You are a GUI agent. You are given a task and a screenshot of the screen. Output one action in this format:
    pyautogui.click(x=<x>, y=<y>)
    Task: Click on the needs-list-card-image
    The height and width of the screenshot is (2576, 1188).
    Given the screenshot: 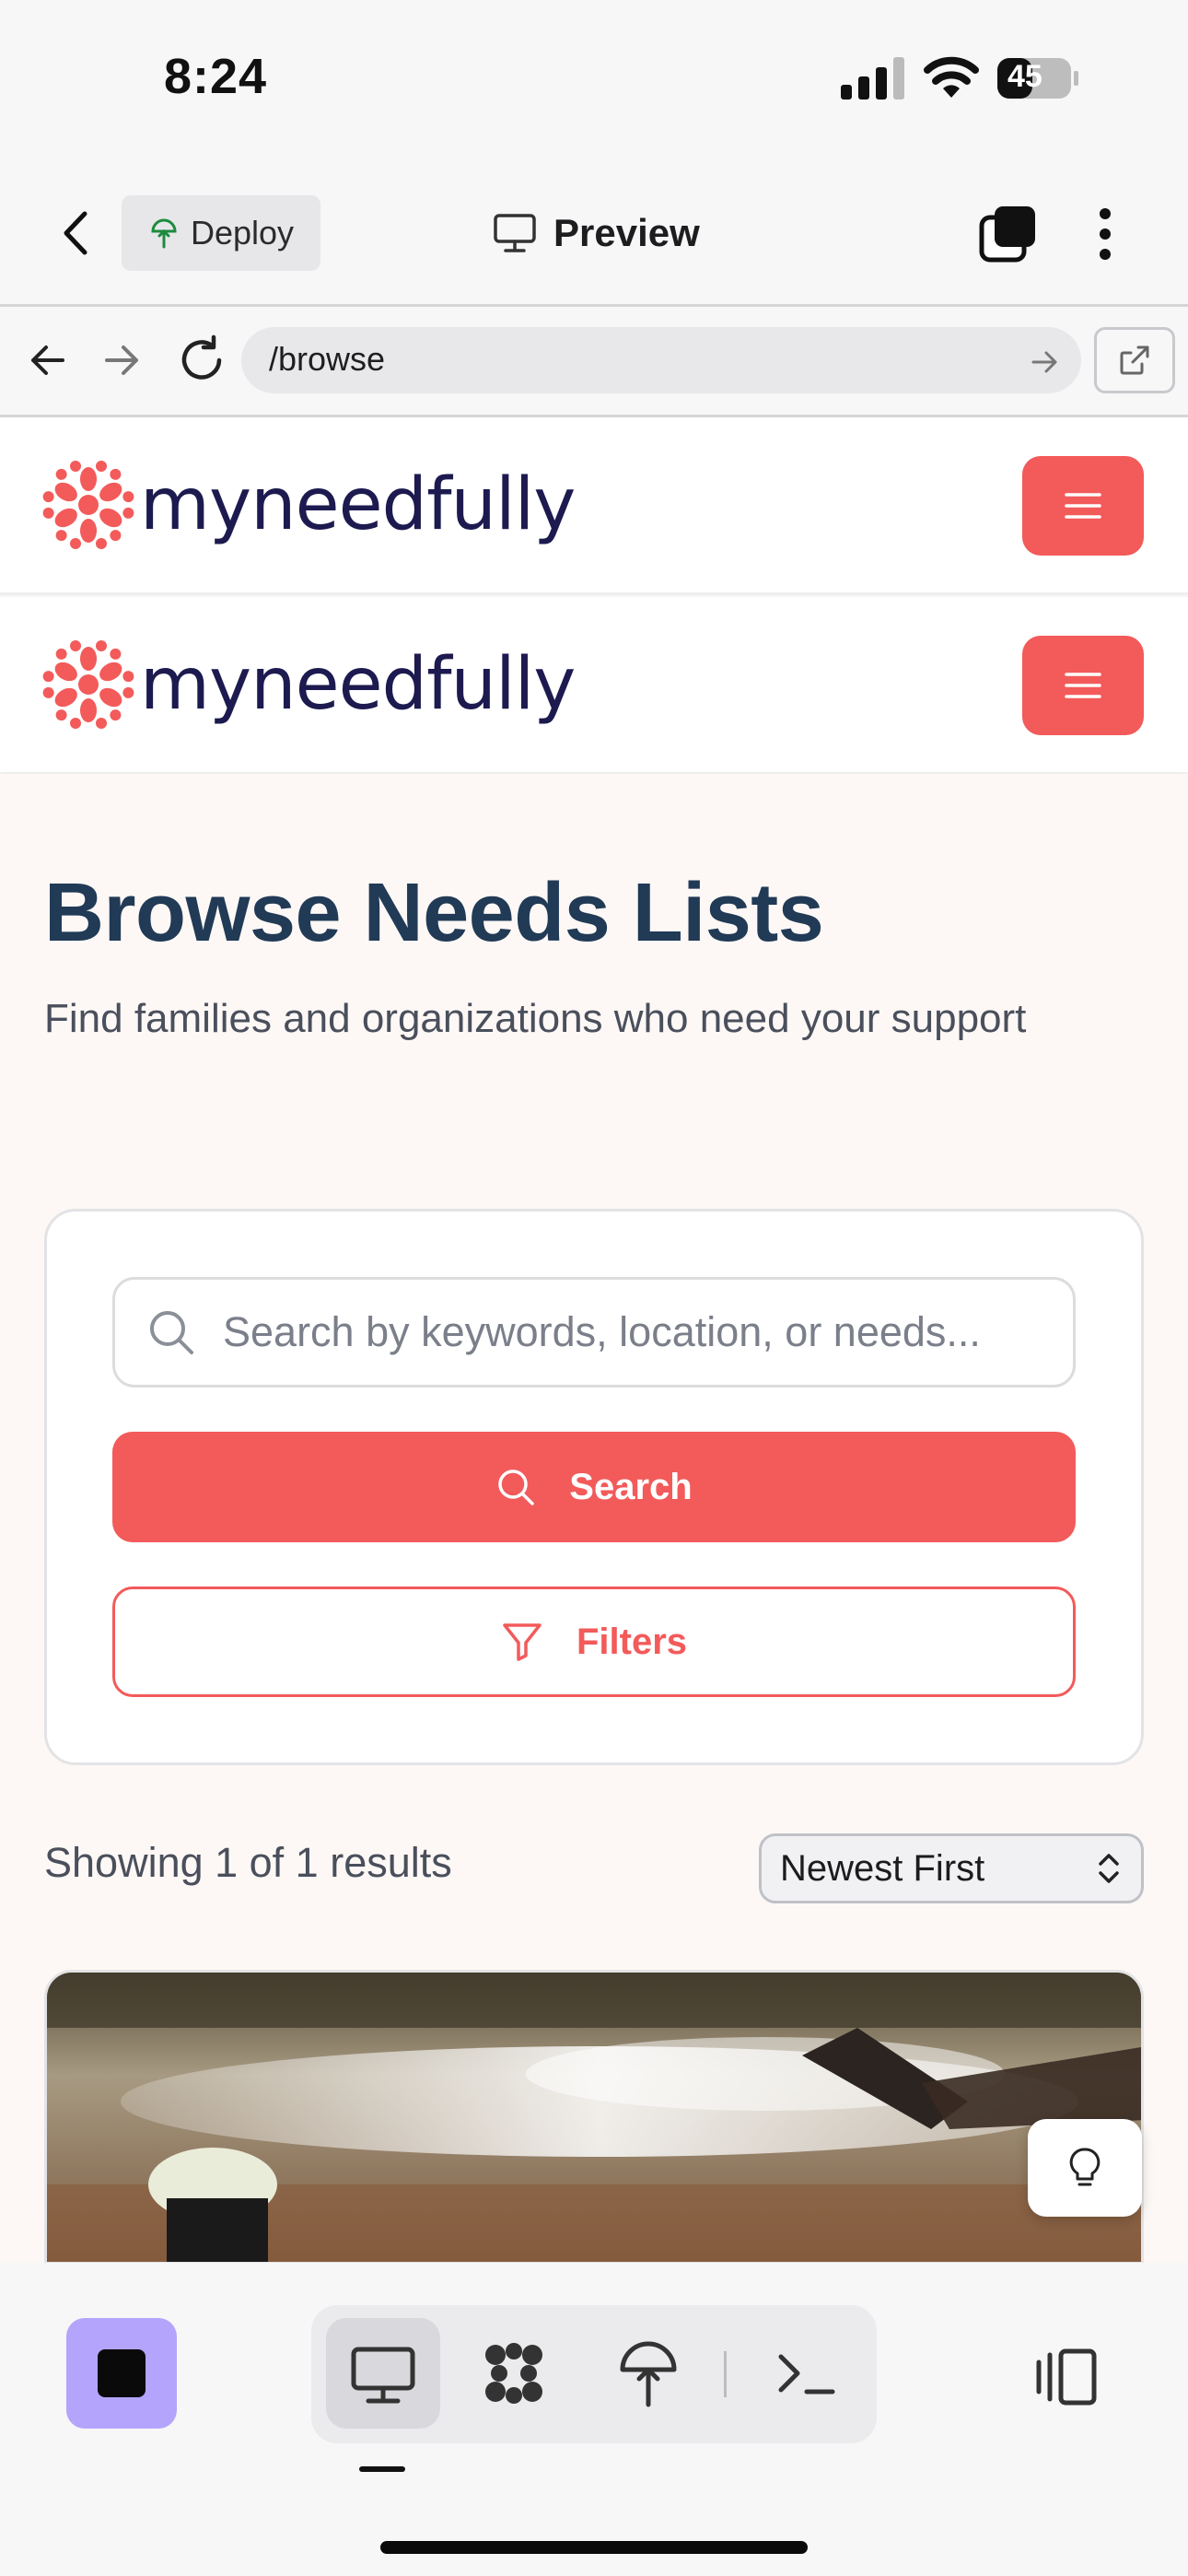 What is the action you would take?
    pyautogui.click(x=594, y=2117)
    